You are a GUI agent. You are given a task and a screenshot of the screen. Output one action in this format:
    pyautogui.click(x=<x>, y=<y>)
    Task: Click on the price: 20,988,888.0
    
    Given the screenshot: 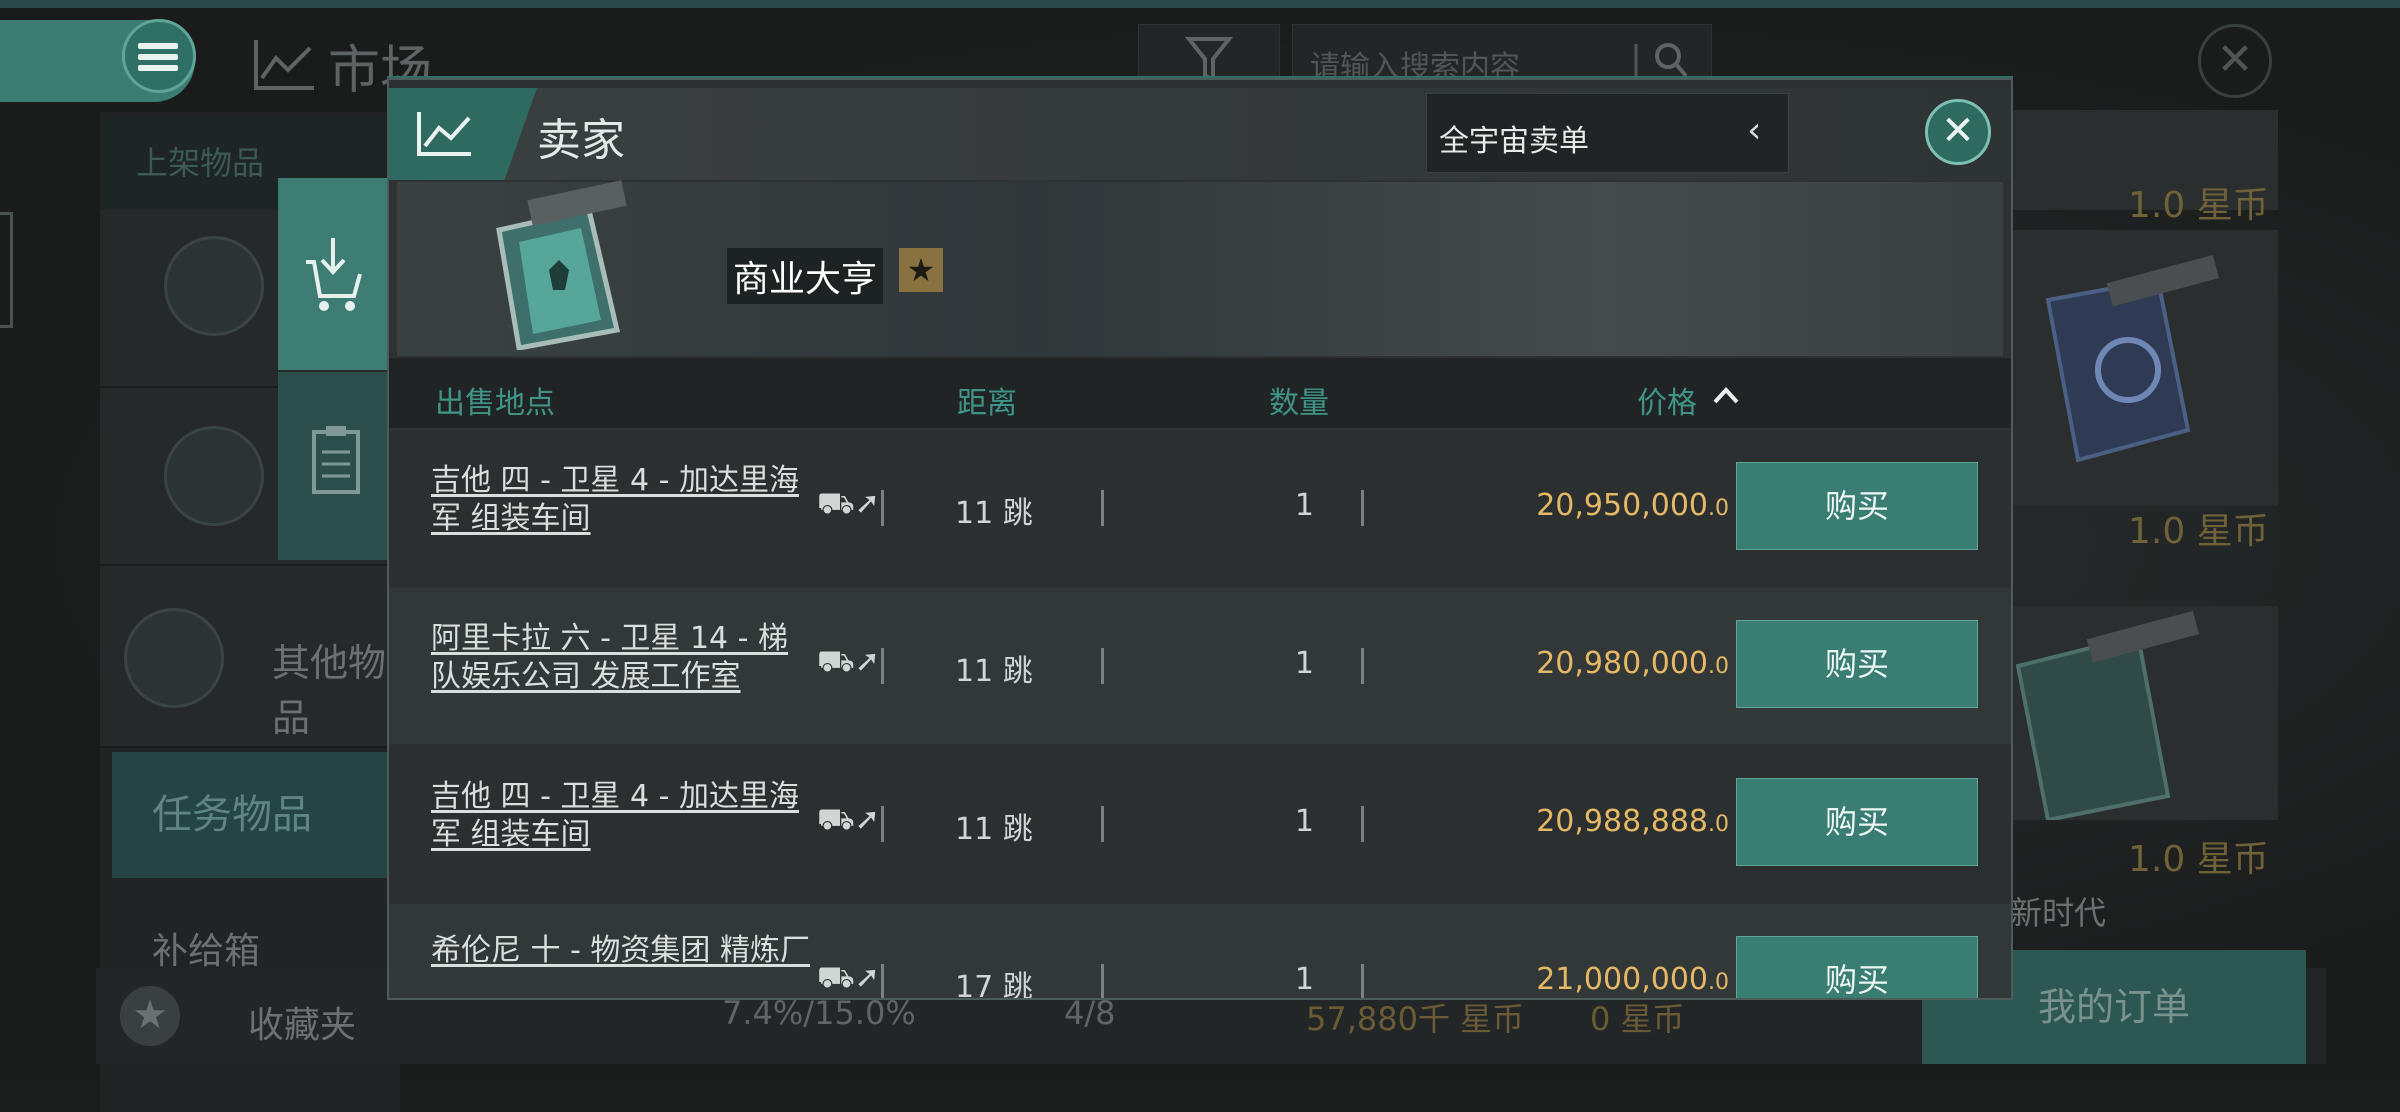 What is the action you would take?
    pyautogui.click(x=1579, y=821)
    